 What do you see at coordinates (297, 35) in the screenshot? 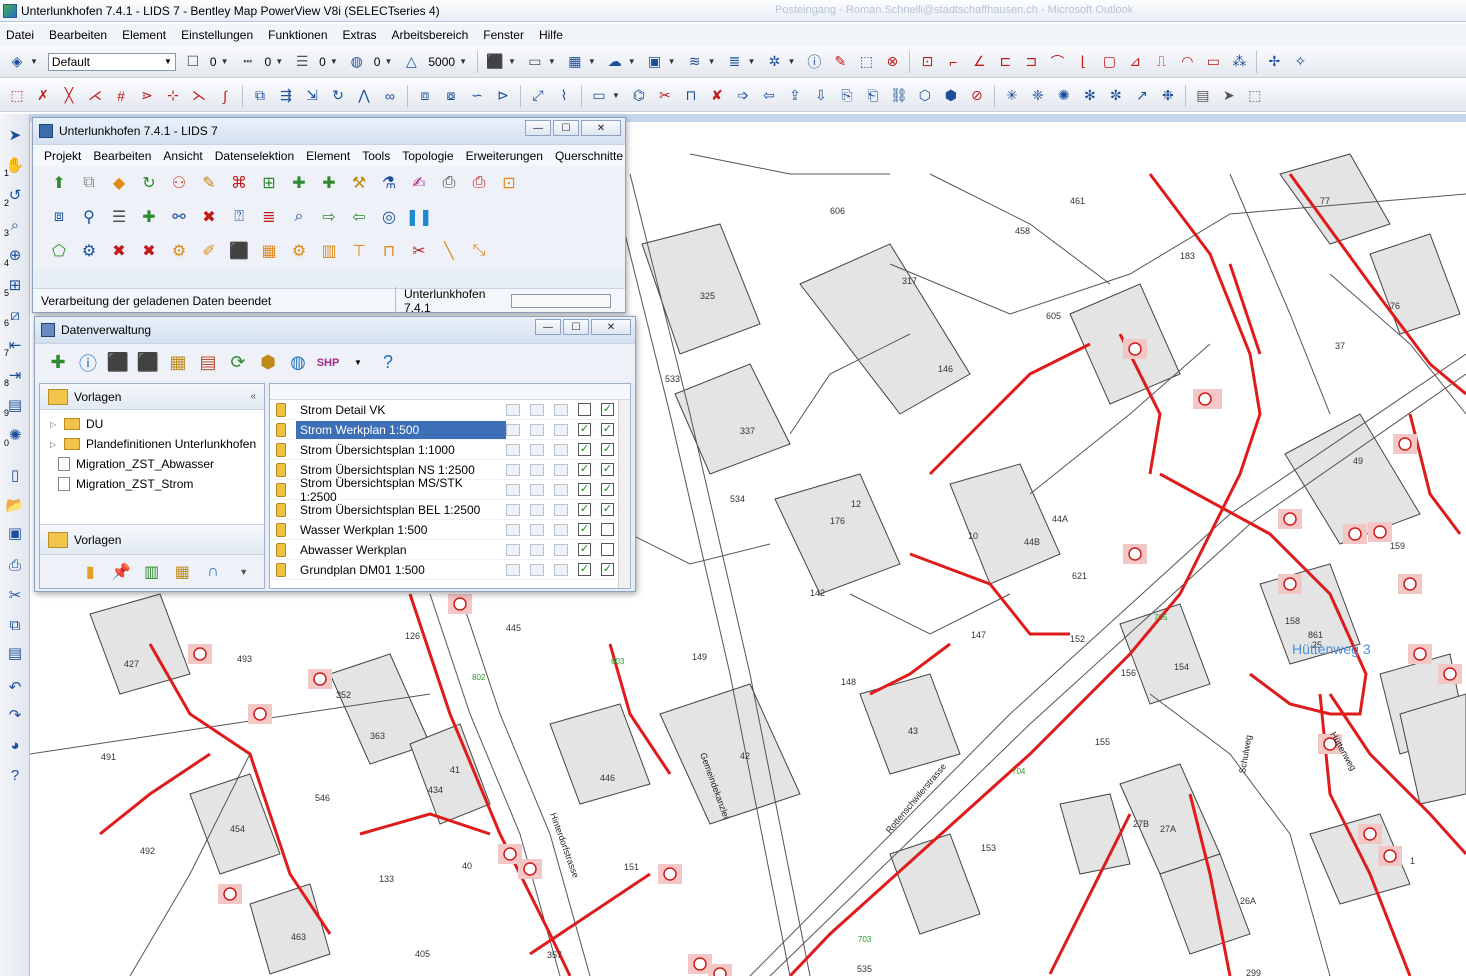
I see `menu-funktionen: Funktionen` at bounding box center [297, 35].